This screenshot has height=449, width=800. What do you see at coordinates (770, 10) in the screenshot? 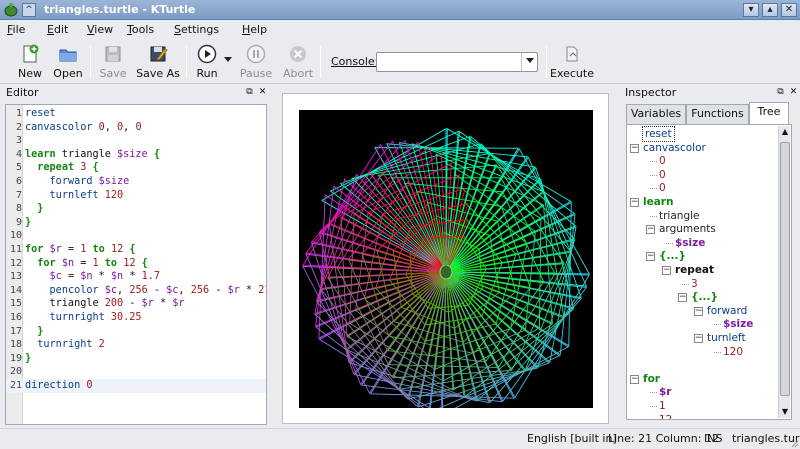
I see `maximize-button: ▴` at bounding box center [770, 10].